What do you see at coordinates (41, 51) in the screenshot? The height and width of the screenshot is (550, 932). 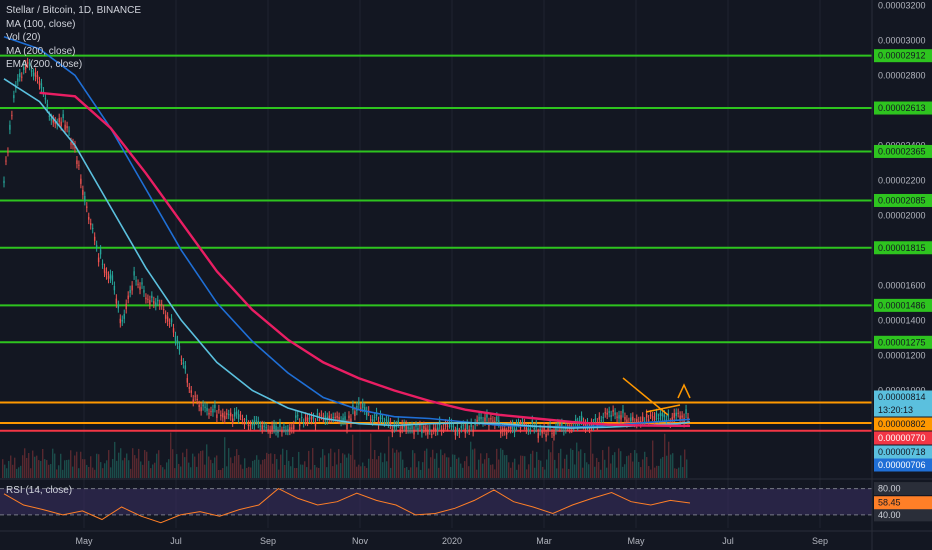 I see `legend-ma200: MA (200, close)` at bounding box center [41, 51].